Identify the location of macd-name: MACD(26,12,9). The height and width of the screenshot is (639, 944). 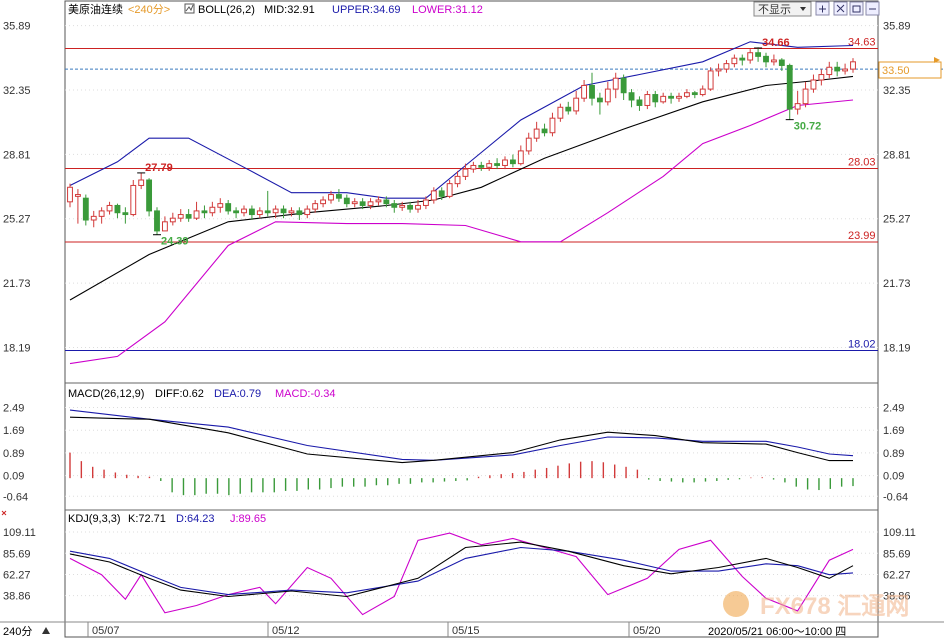
(106, 394).